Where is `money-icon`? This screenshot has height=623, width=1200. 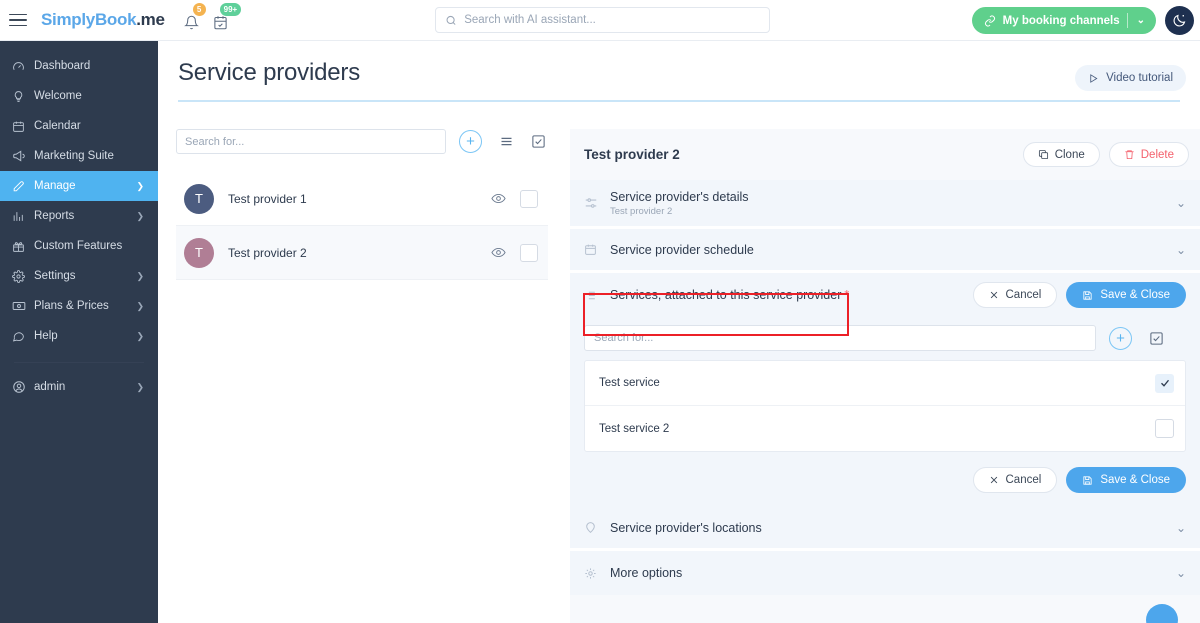
money-icon is located at coordinates (23, 306).